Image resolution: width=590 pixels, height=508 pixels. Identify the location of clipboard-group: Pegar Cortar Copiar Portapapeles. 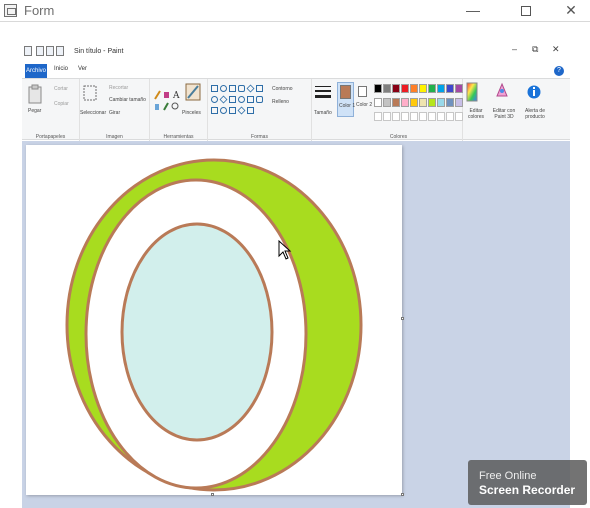
(51, 110).